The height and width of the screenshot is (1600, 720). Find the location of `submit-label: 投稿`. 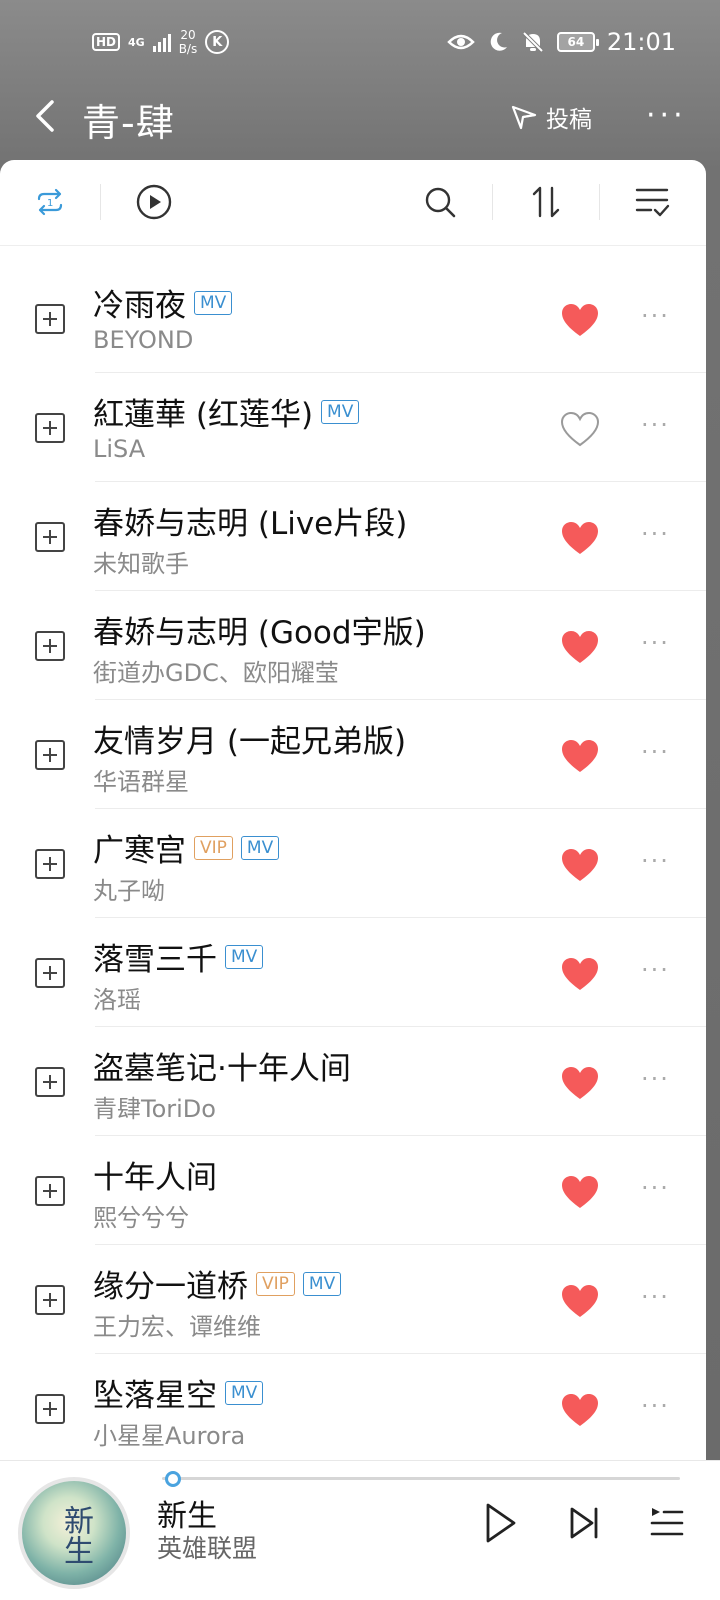

submit-label: 投稿 is located at coordinates (569, 120).